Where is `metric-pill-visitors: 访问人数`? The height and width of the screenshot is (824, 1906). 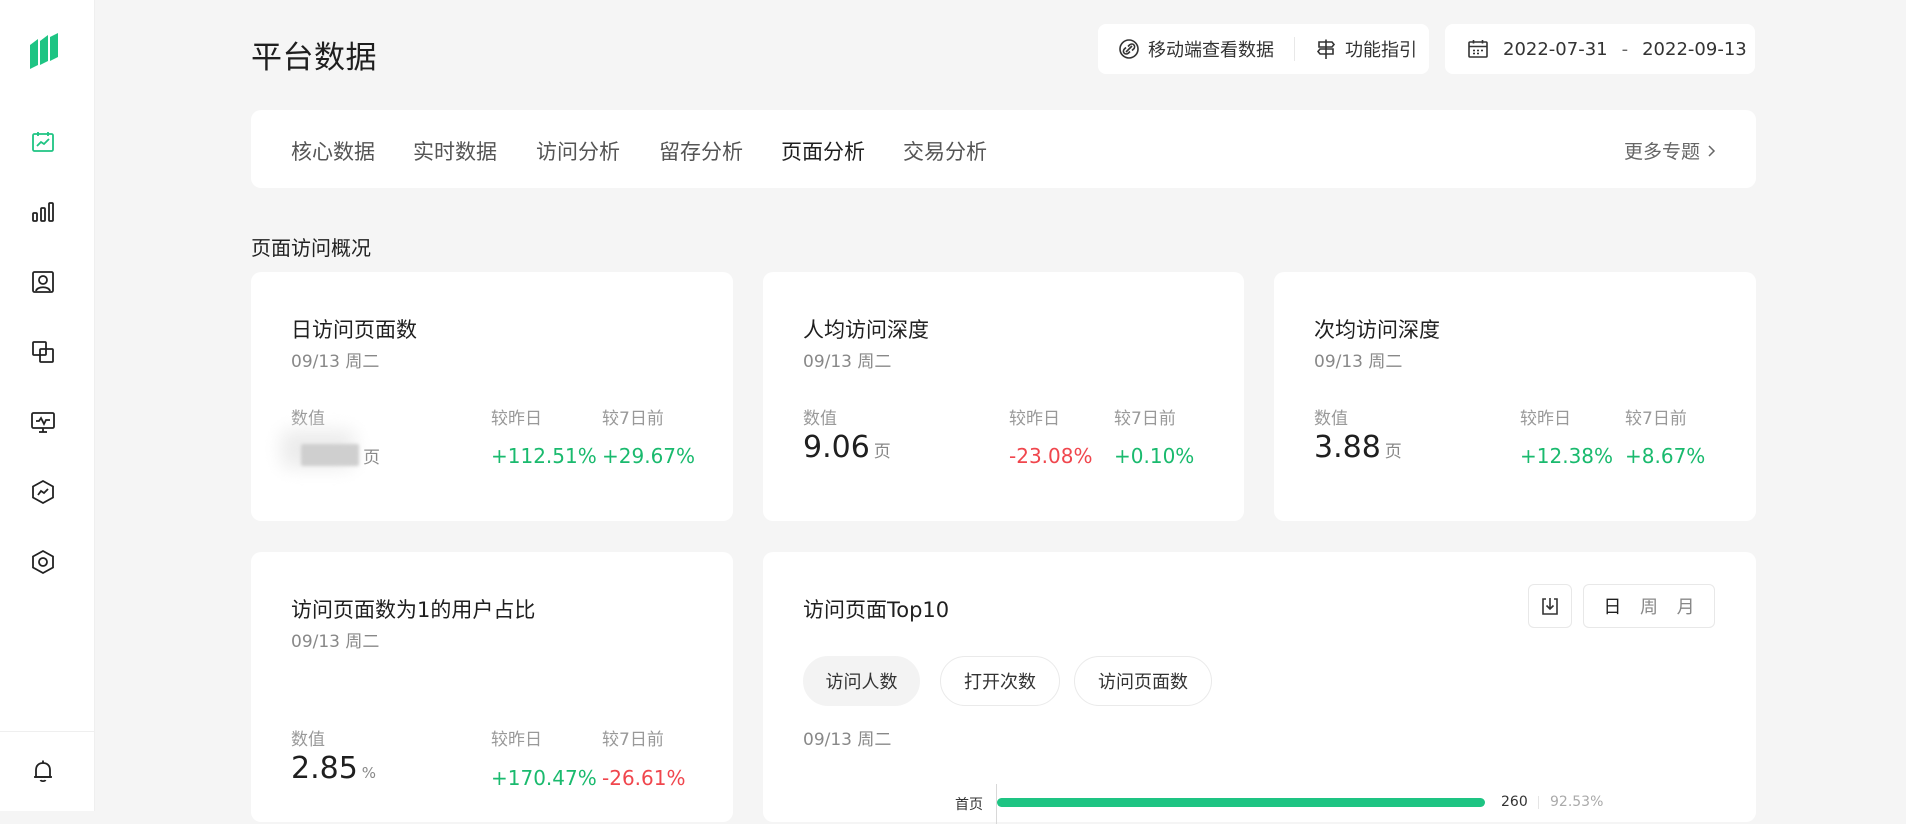 metric-pill-visitors: 访问人数 is located at coordinates (861, 681).